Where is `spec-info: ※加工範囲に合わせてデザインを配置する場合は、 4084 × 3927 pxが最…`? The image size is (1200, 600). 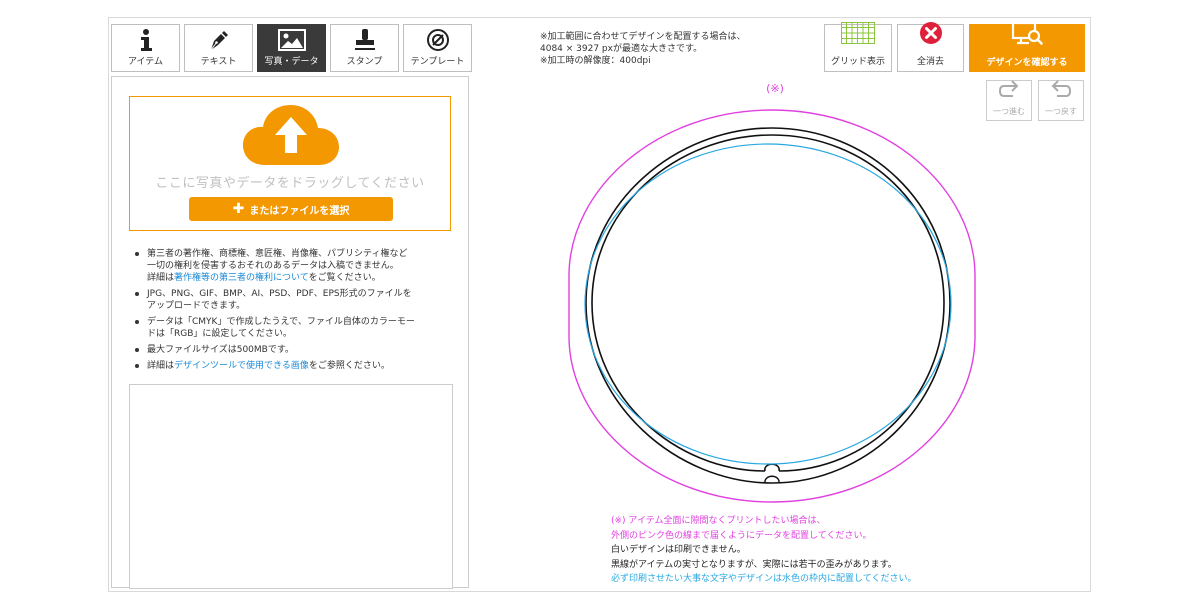 spec-info: ※加工範囲に合わせてデザインを配置する場合は、 4084 × 3927 pxが最… is located at coordinates (643, 49).